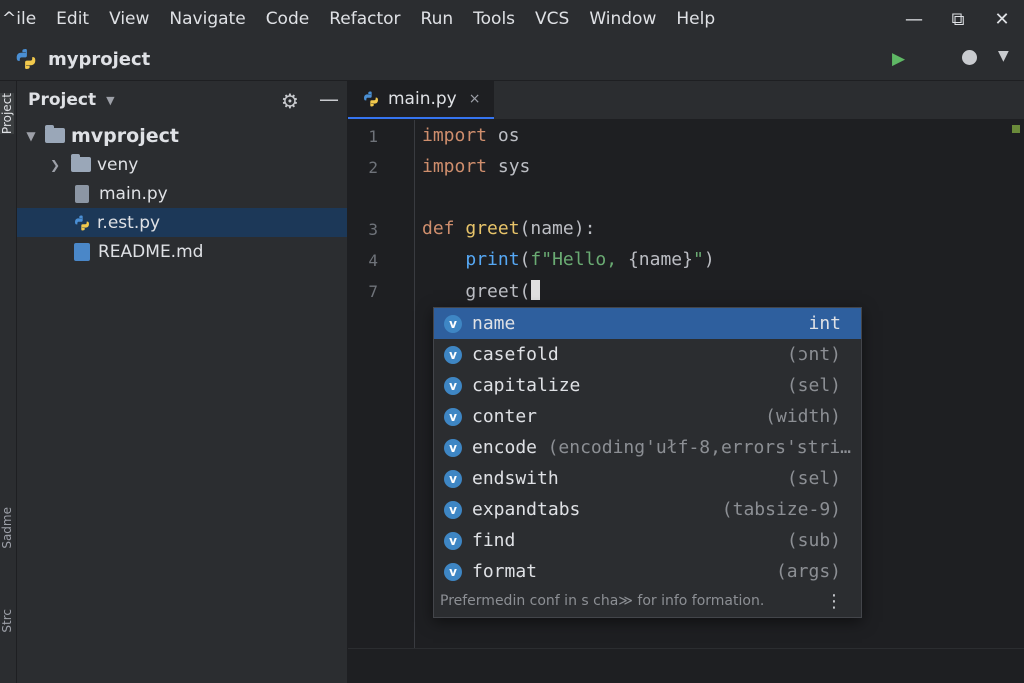 The height and width of the screenshot is (683, 1024). Describe the element at coordinates (969, 57) in the screenshot. I see `record-icon` at that location.